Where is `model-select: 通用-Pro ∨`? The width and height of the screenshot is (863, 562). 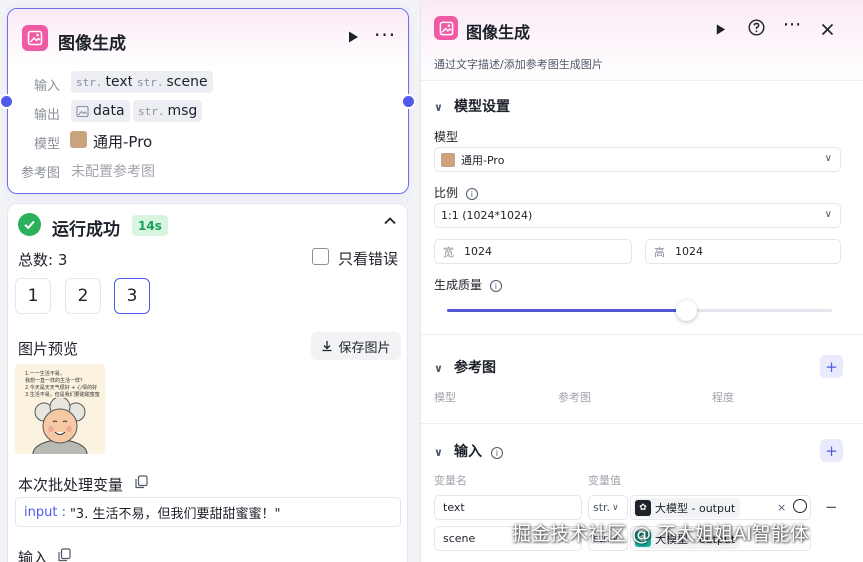
model-select: 通用-Pro ∨ is located at coordinates (637, 159).